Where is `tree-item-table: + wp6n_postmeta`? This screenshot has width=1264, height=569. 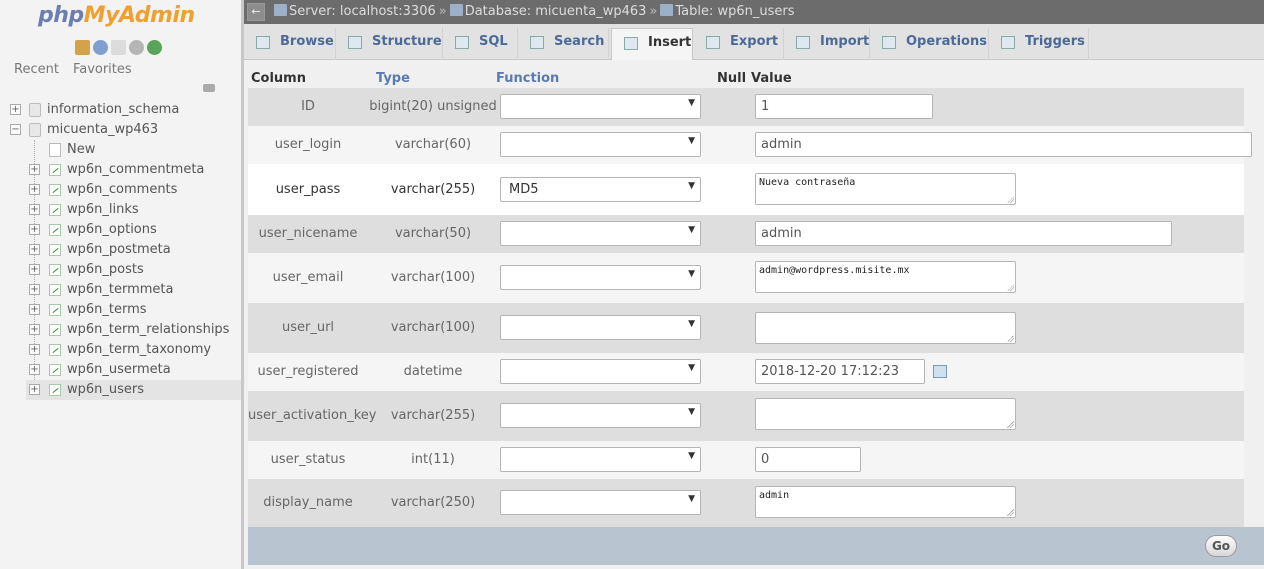 tree-item-table: + wp6n_postmeta is located at coordinates (120, 250).